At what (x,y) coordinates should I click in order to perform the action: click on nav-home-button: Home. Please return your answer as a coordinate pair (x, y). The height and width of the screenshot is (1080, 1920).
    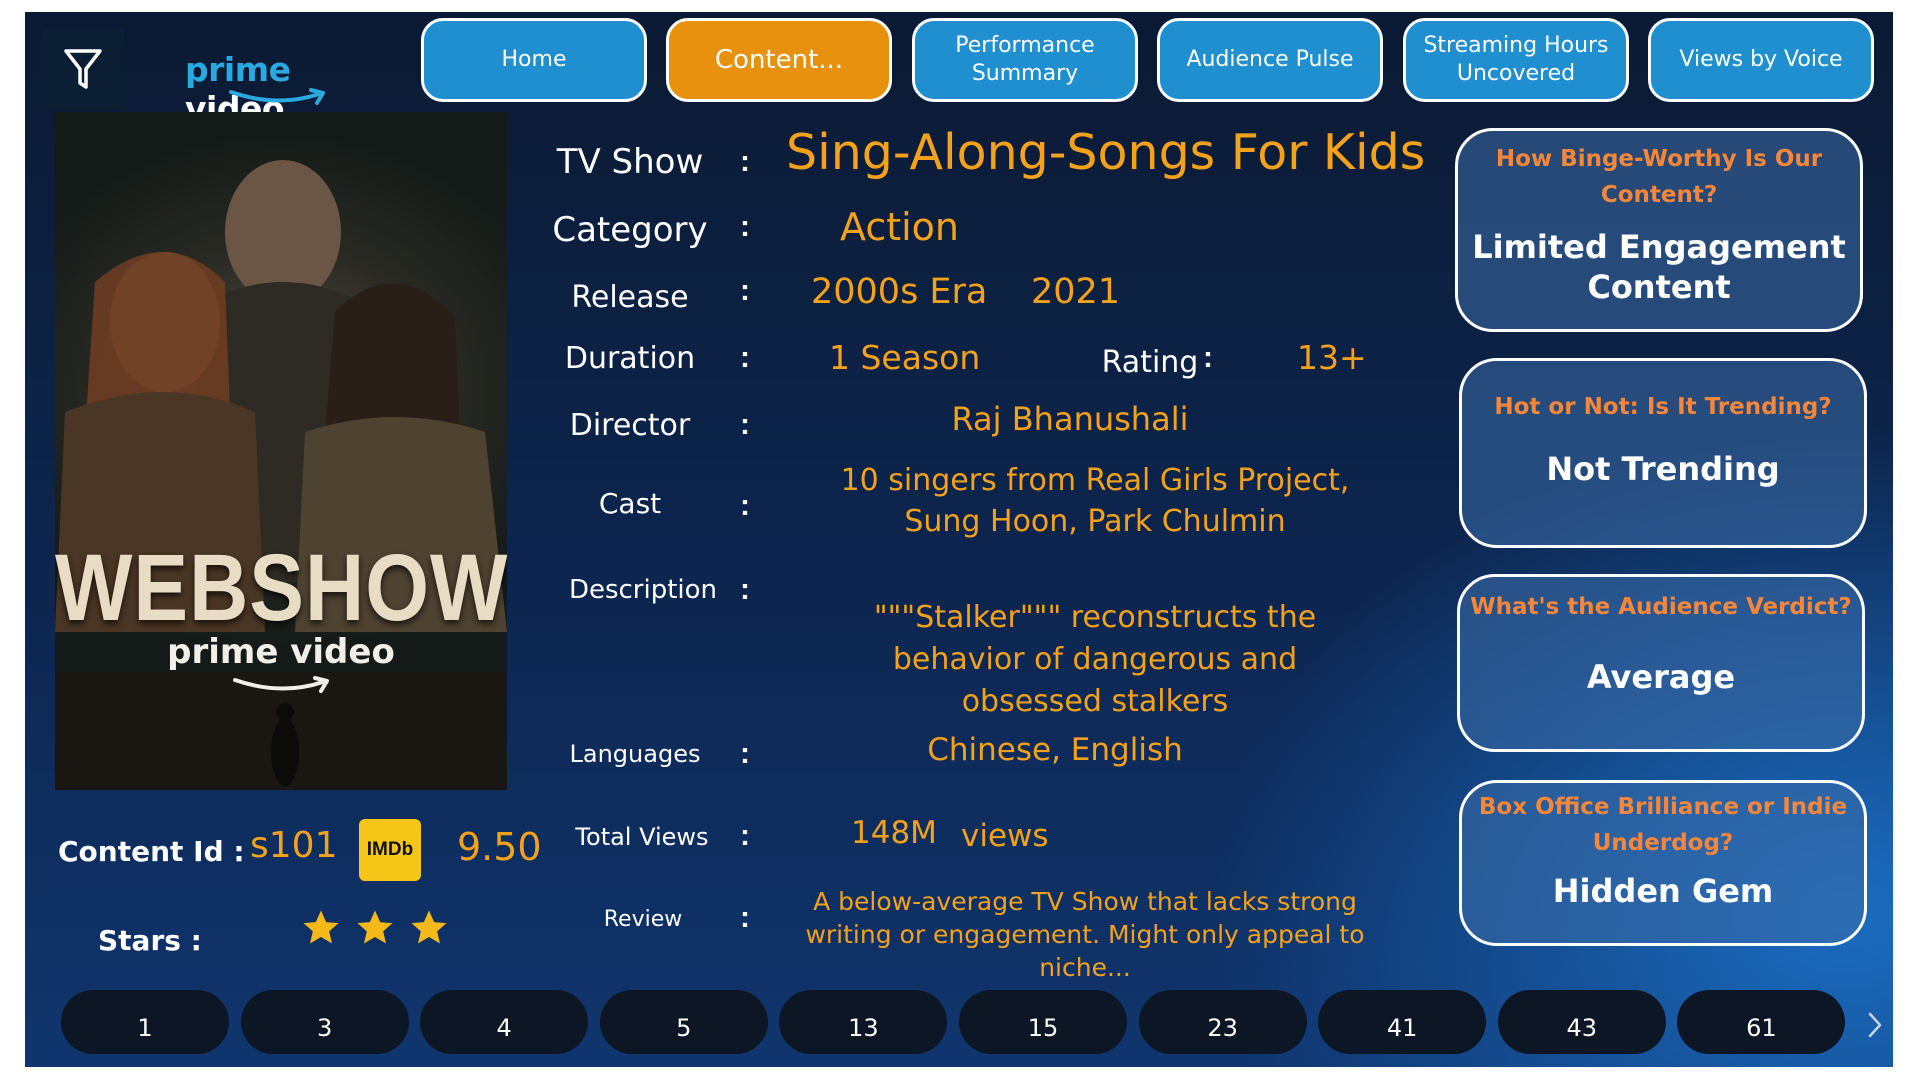
    Looking at the image, I should click on (534, 60).